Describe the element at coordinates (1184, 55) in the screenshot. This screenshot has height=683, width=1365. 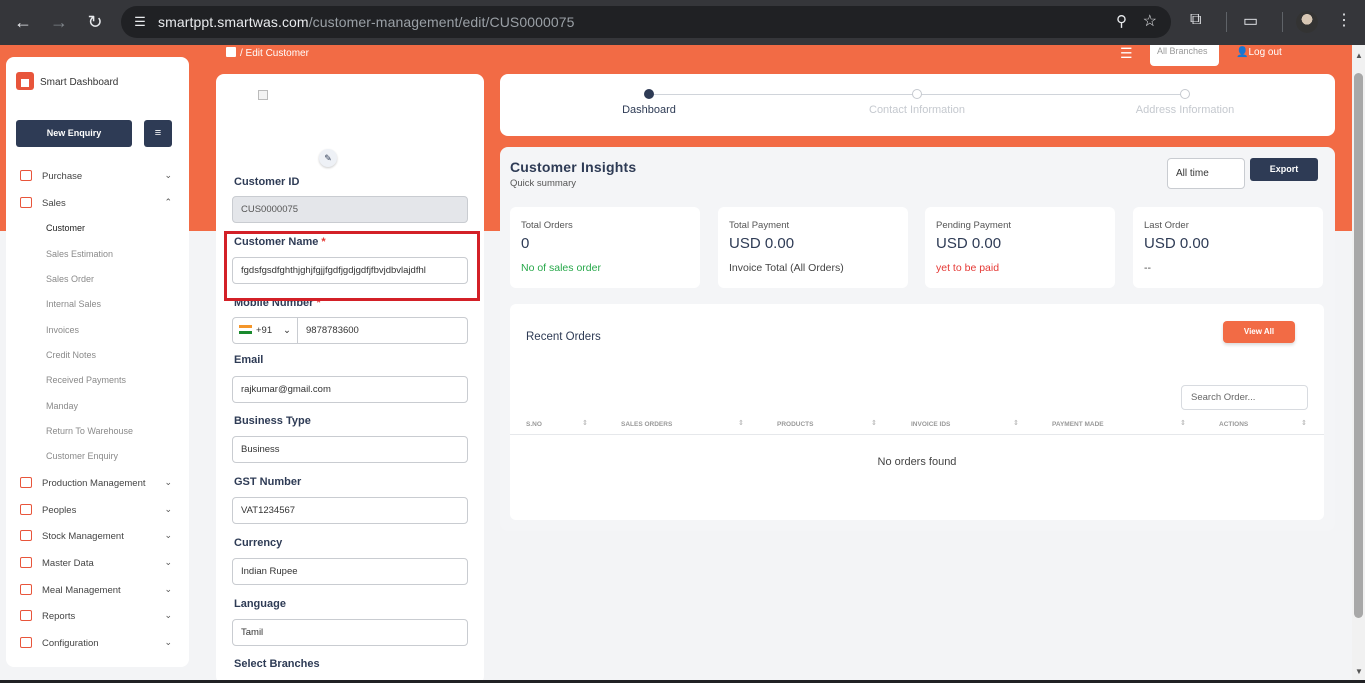
I see `branch-select: All Branches` at that location.